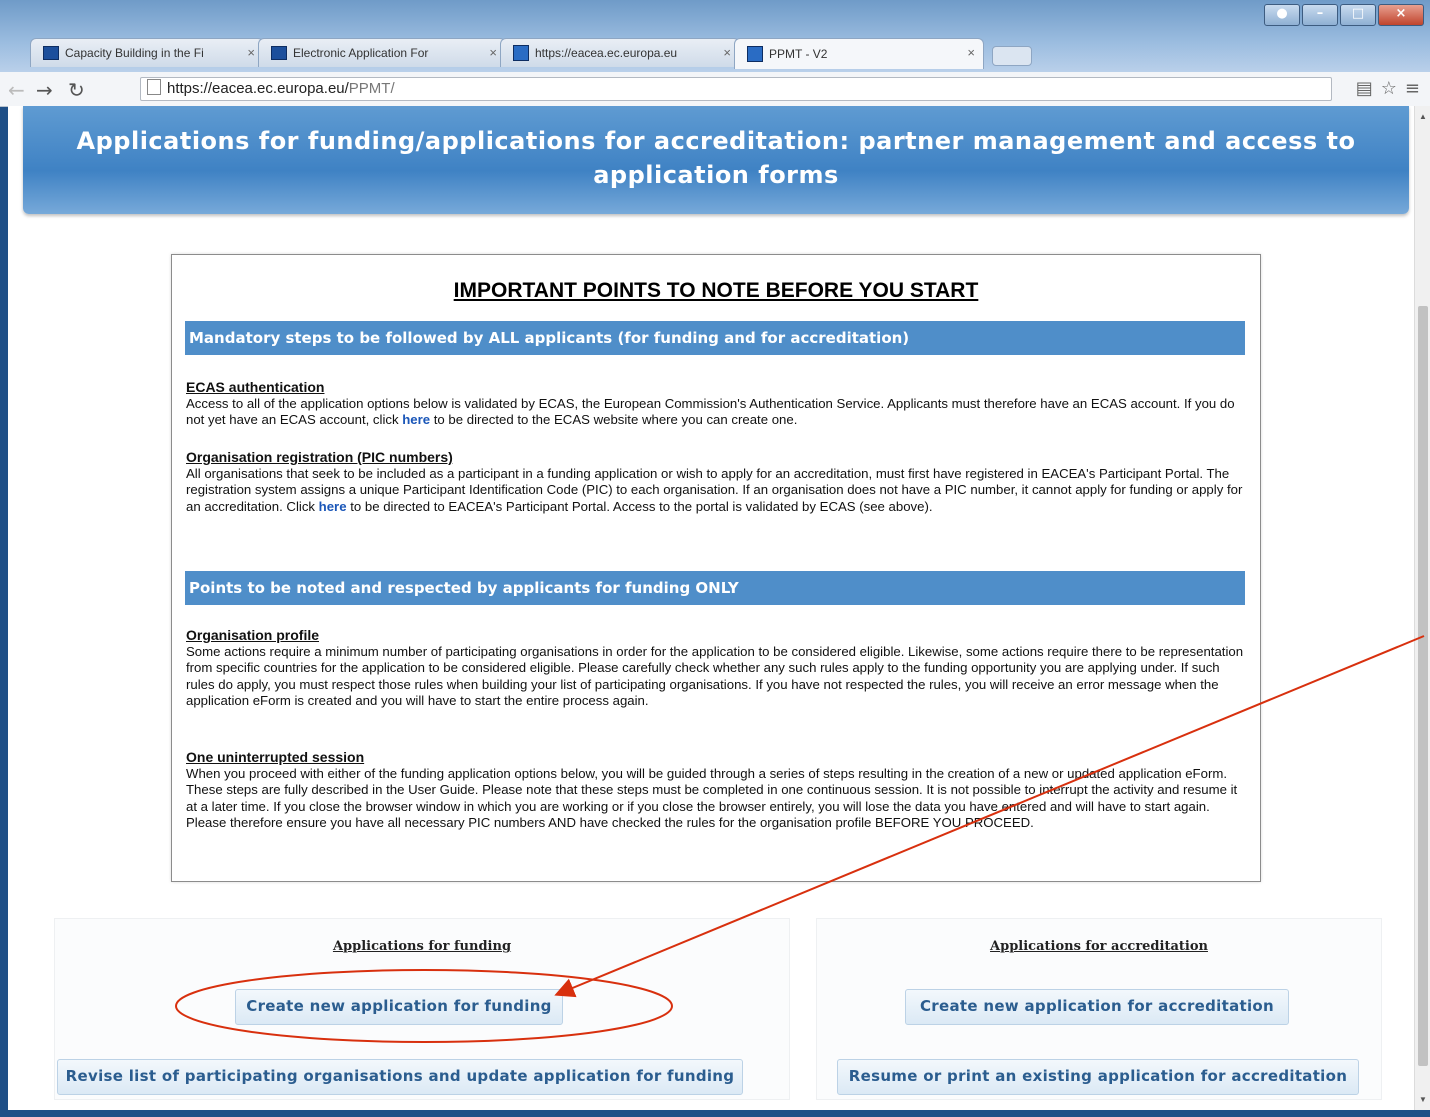  Describe the element at coordinates (1282, 15) in the screenshot. I see `user-icon: ●` at that location.